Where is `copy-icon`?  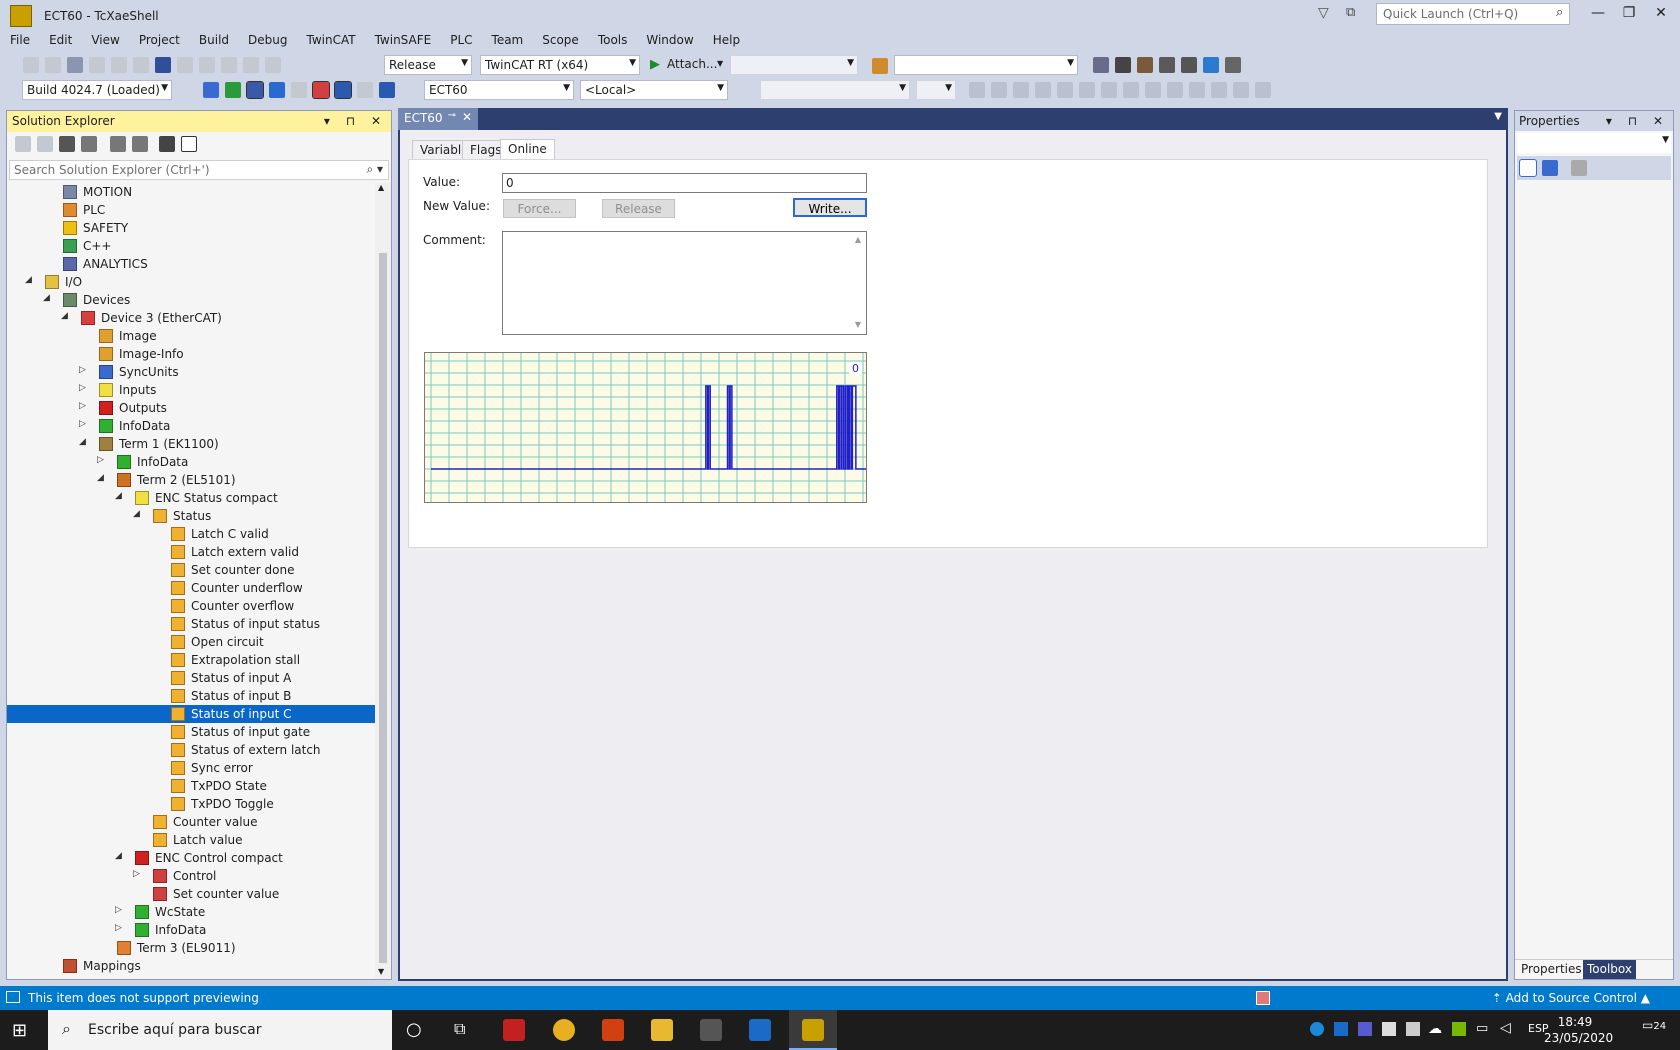 copy-icon is located at coordinates (207, 65).